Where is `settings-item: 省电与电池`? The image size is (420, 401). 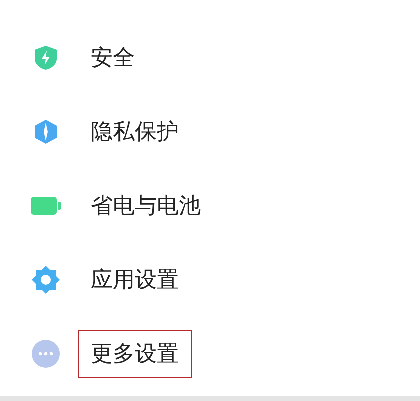
settings-item: 省电与电池 is located at coordinates (146, 206).